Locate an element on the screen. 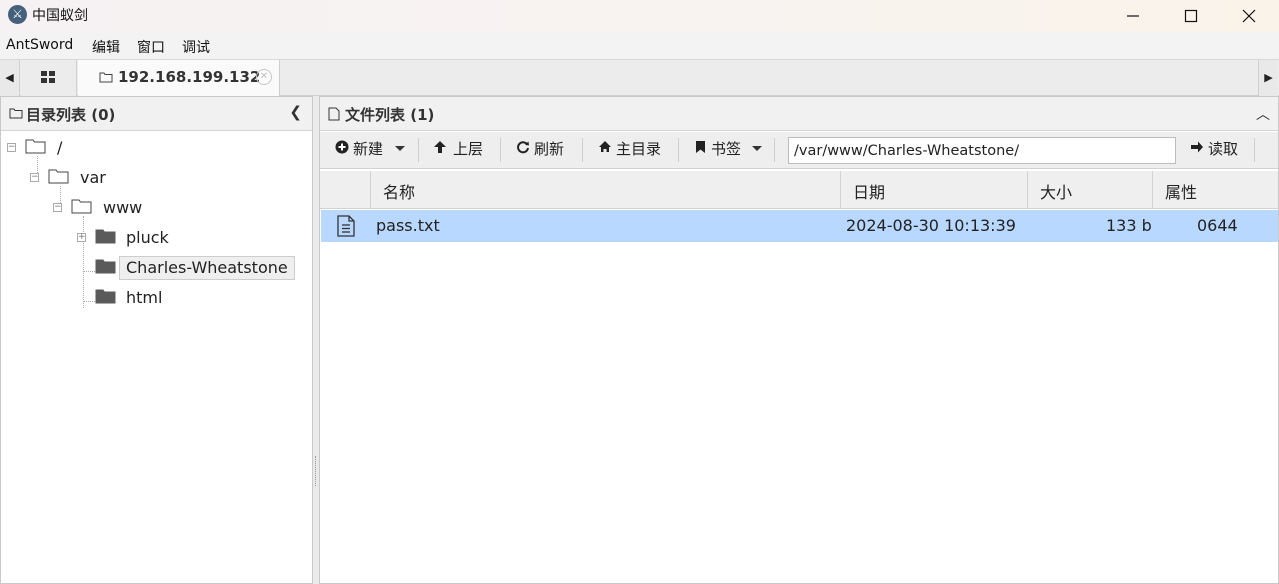 This screenshot has height=584, width=1279. read-path-button: 读取 is located at coordinates (1220, 150).